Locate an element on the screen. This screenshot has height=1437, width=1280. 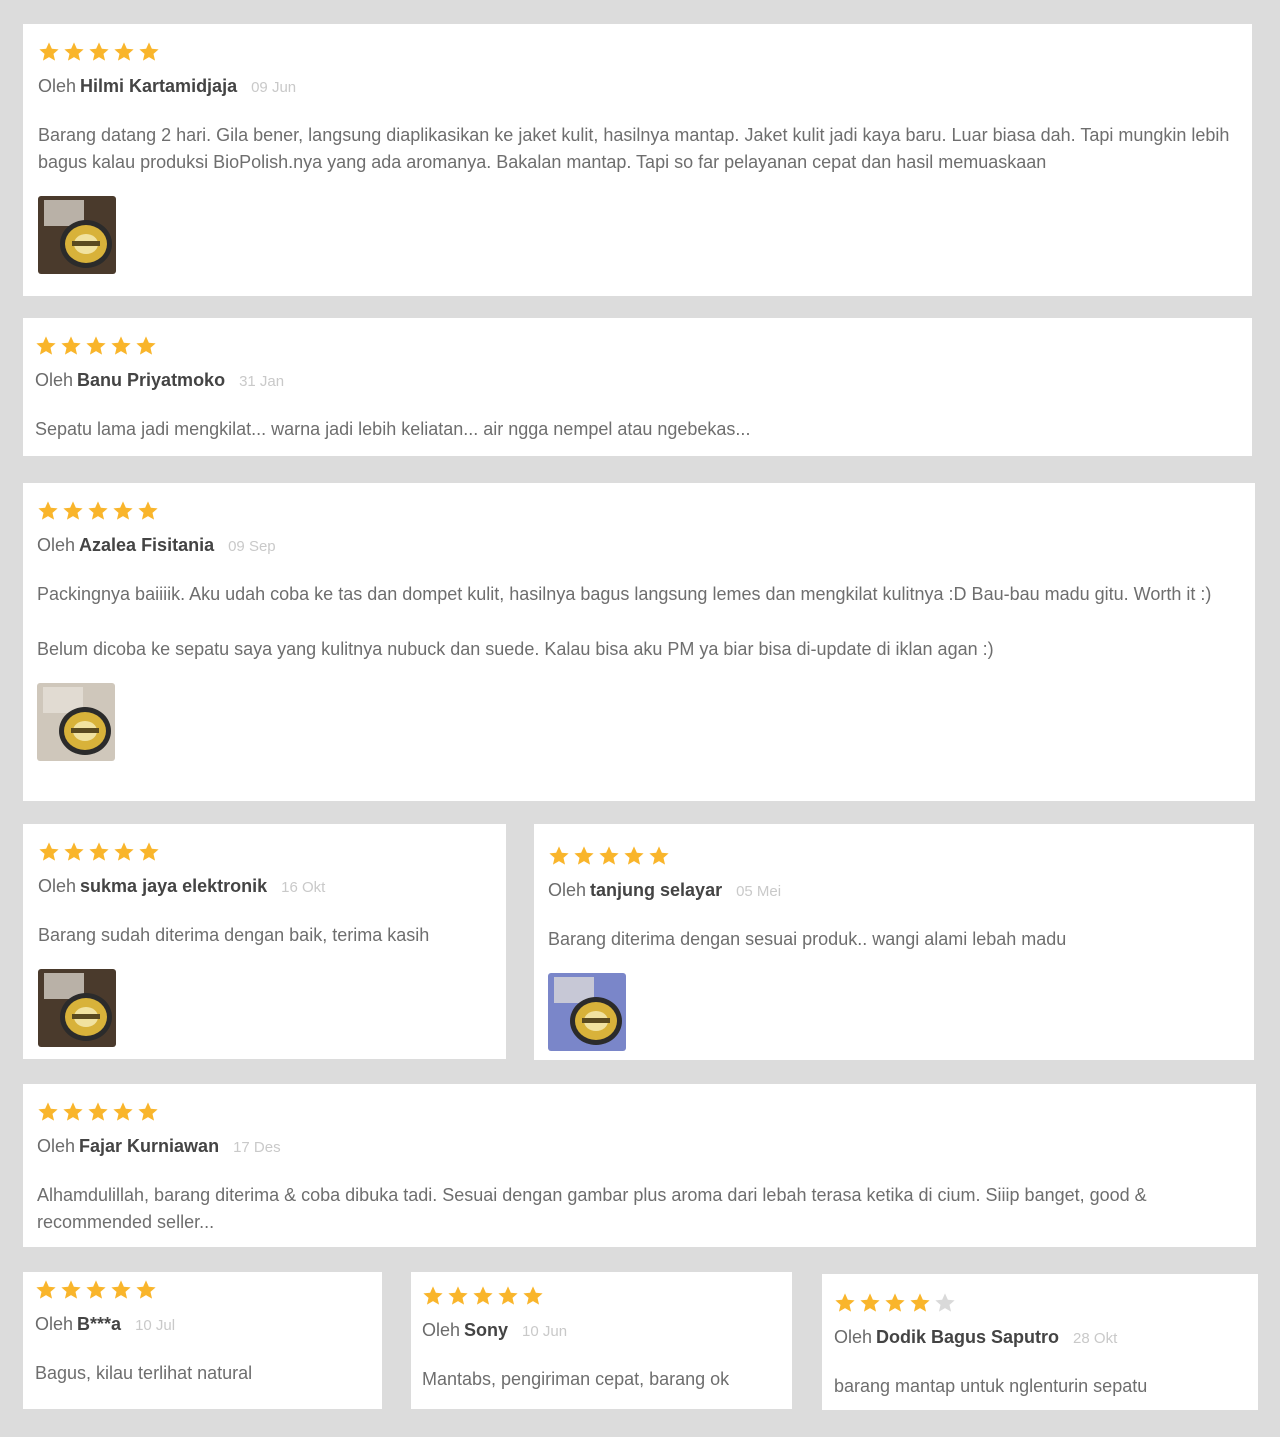
review-date: 09 Jun is located at coordinates (274, 87).